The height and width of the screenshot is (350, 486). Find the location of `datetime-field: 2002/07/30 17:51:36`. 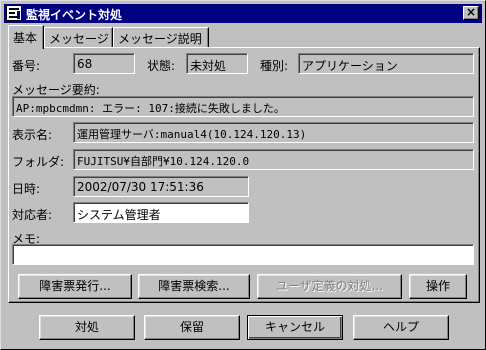

datetime-field: 2002/07/30 17:51:36 is located at coordinates (161, 186).